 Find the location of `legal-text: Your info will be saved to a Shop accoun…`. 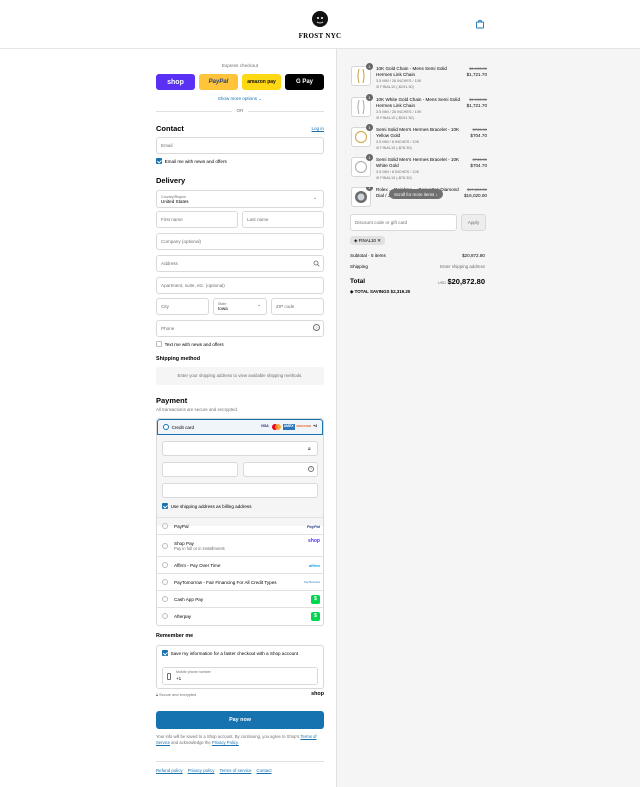

legal-text: Your info will be saved to a Shop accoun… is located at coordinates (236, 739).